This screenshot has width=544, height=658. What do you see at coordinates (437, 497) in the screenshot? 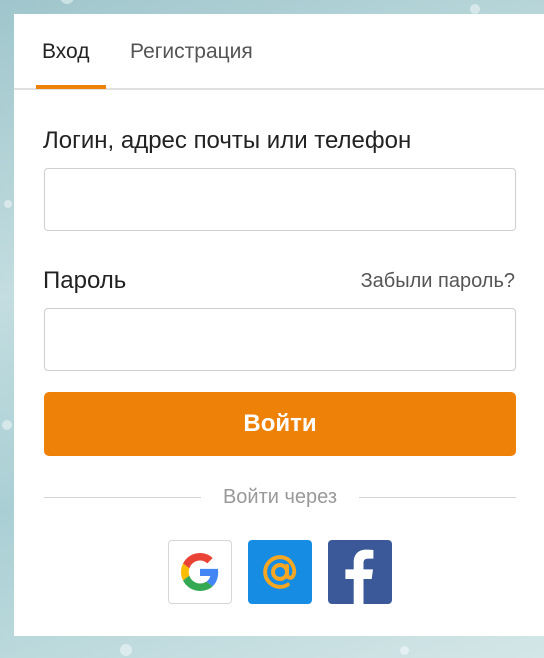
I see `divider-line-right` at bounding box center [437, 497].